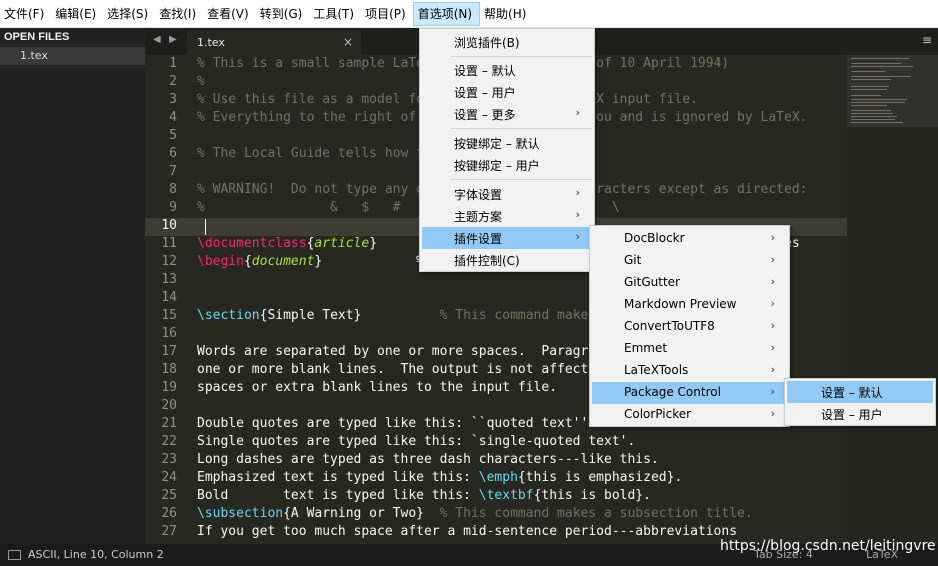 The height and width of the screenshot is (566, 938). Describe the element at coordinates (173, 63) in the screenshot. I see `line-number: 1` at that location.